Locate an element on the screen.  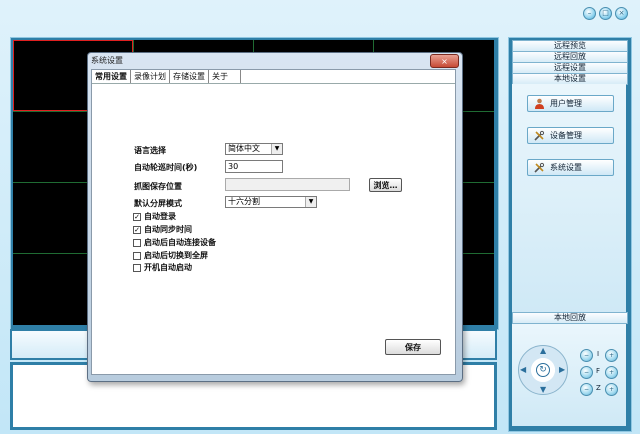
iris-minus-button: − is located at coordinates (586, 355).